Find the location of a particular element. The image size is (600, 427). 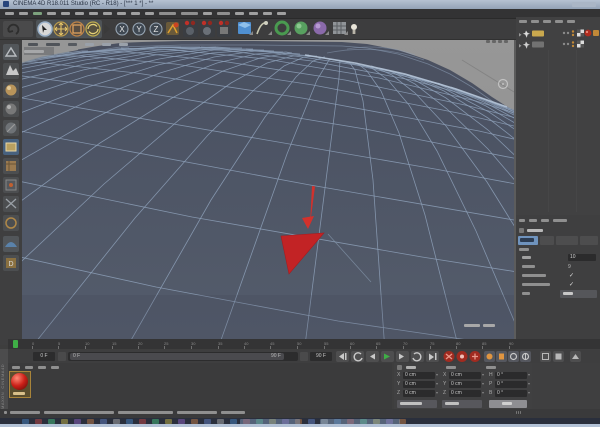

svg-text: Z is located at coordinates (156, 29).